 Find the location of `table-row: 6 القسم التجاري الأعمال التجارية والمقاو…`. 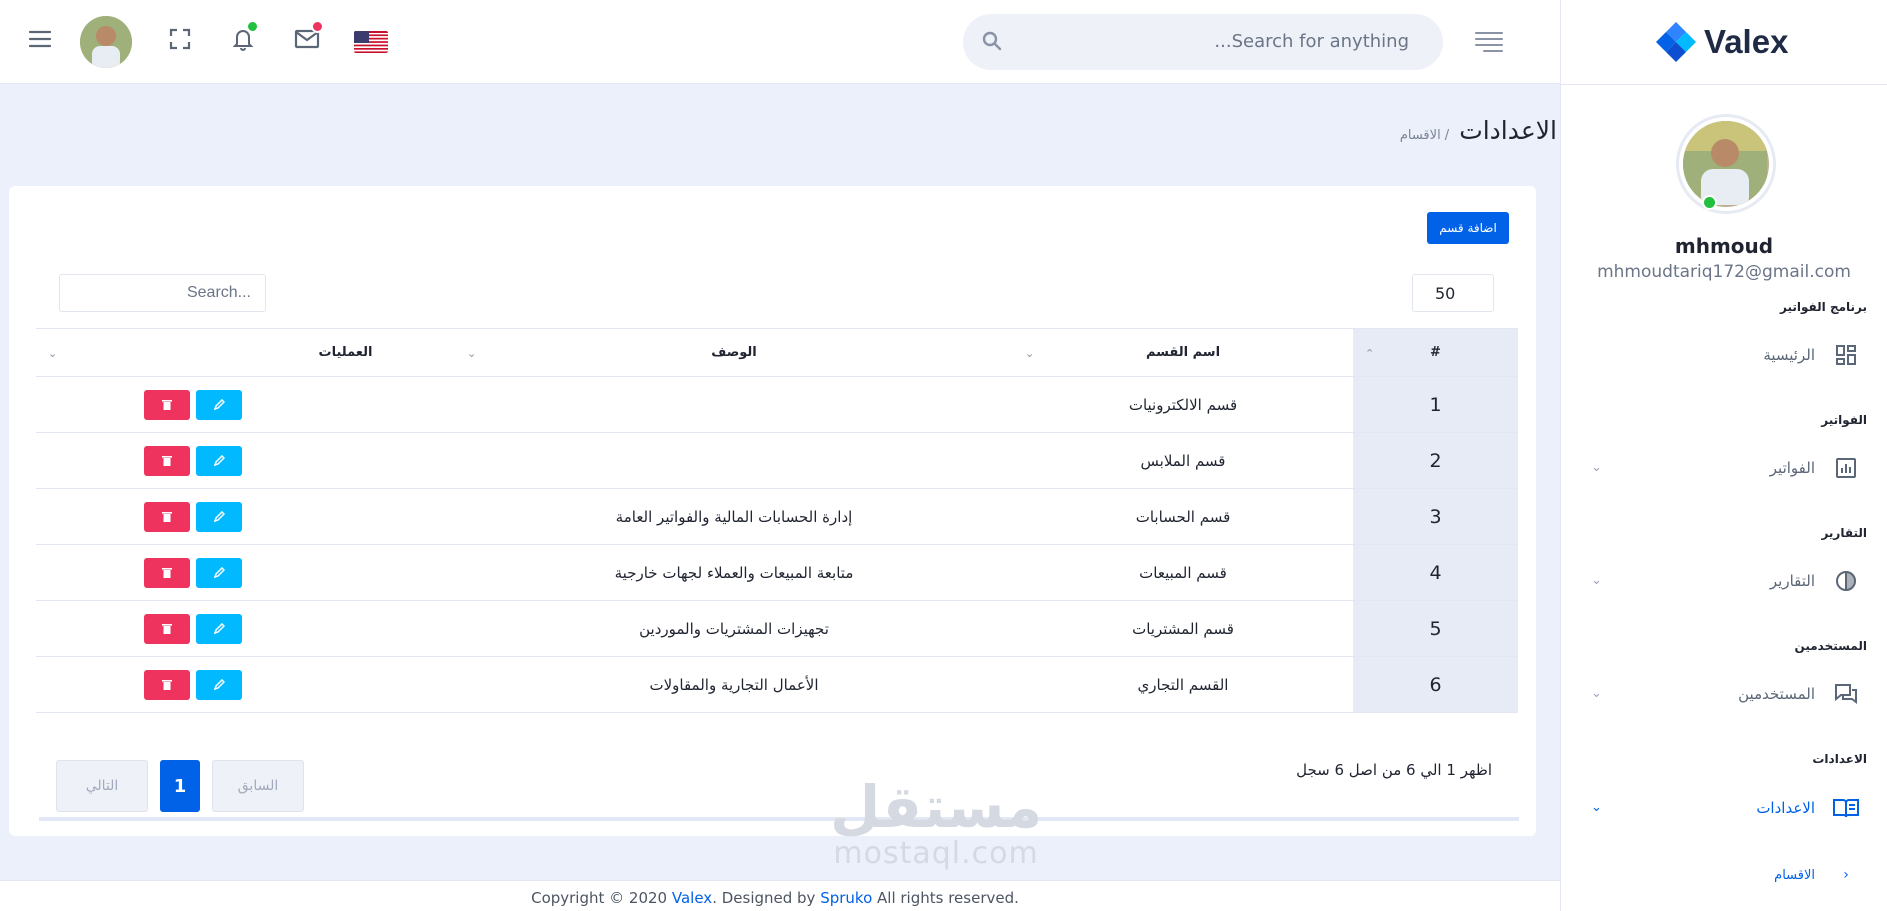

table-row: 6 القسم التجاري الأعمال التجارية والمقاو… is located at coordinates (777, 684).